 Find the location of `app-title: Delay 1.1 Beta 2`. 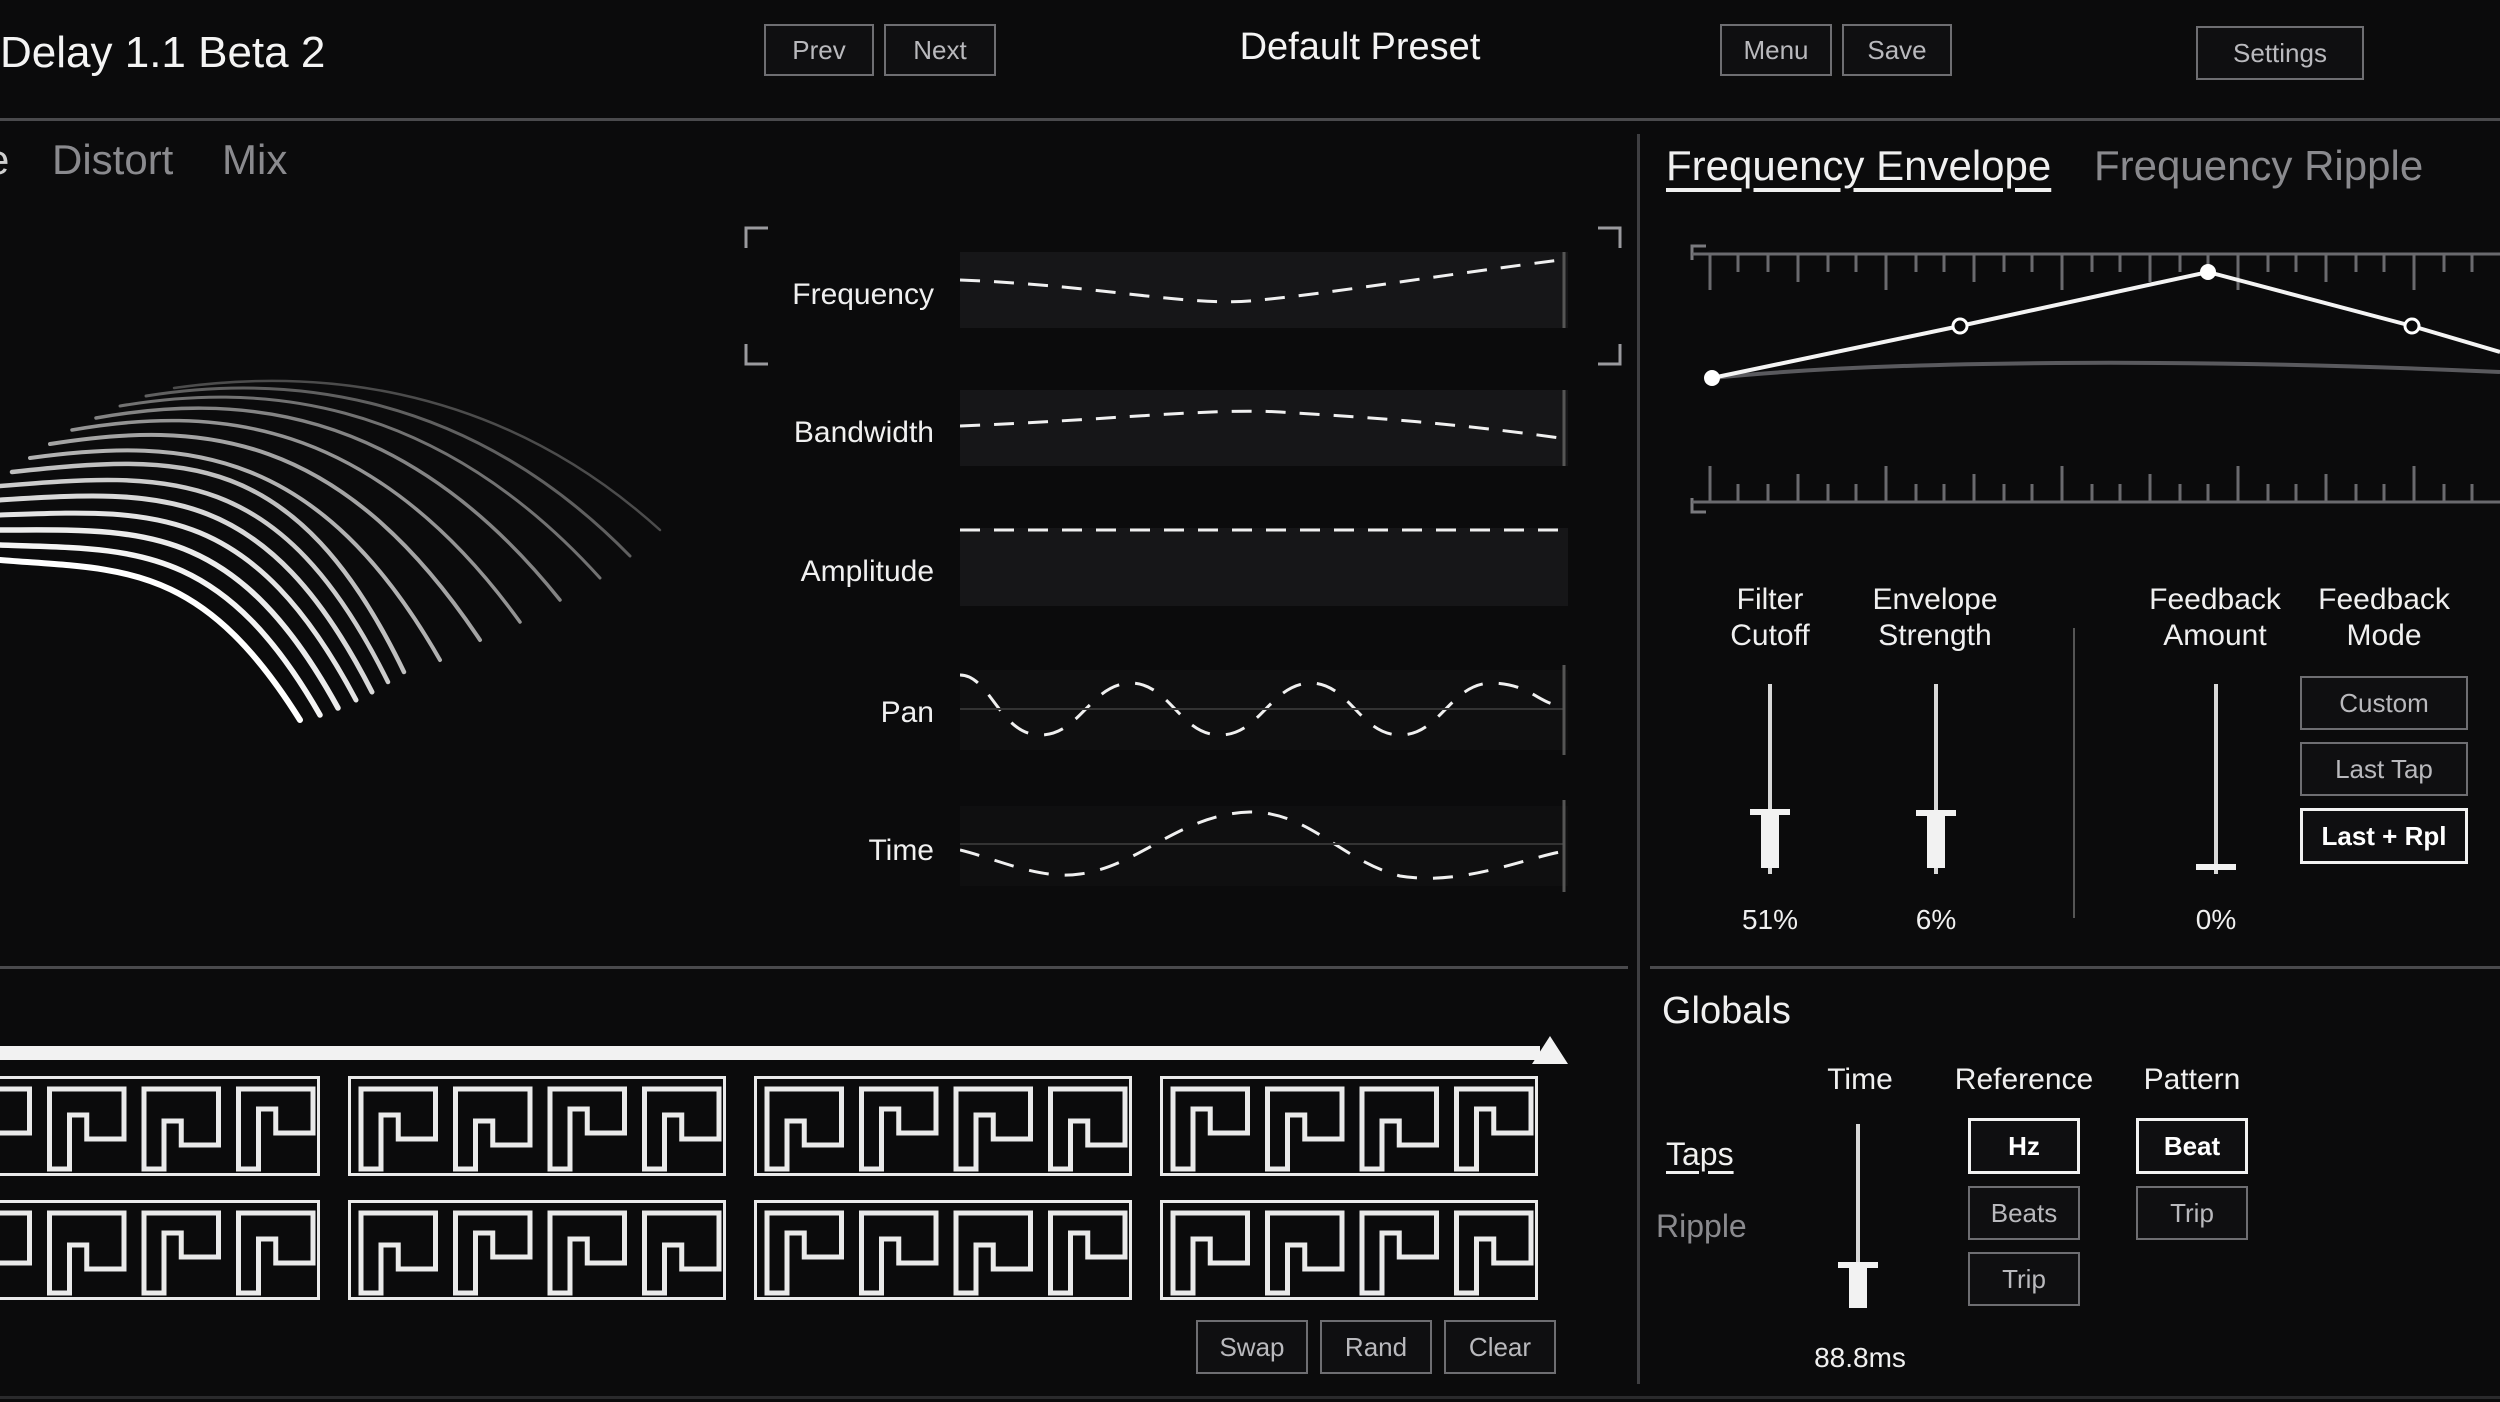

app-title: Delay 1.1 Beta 2 is located at coordinates (163, 52).